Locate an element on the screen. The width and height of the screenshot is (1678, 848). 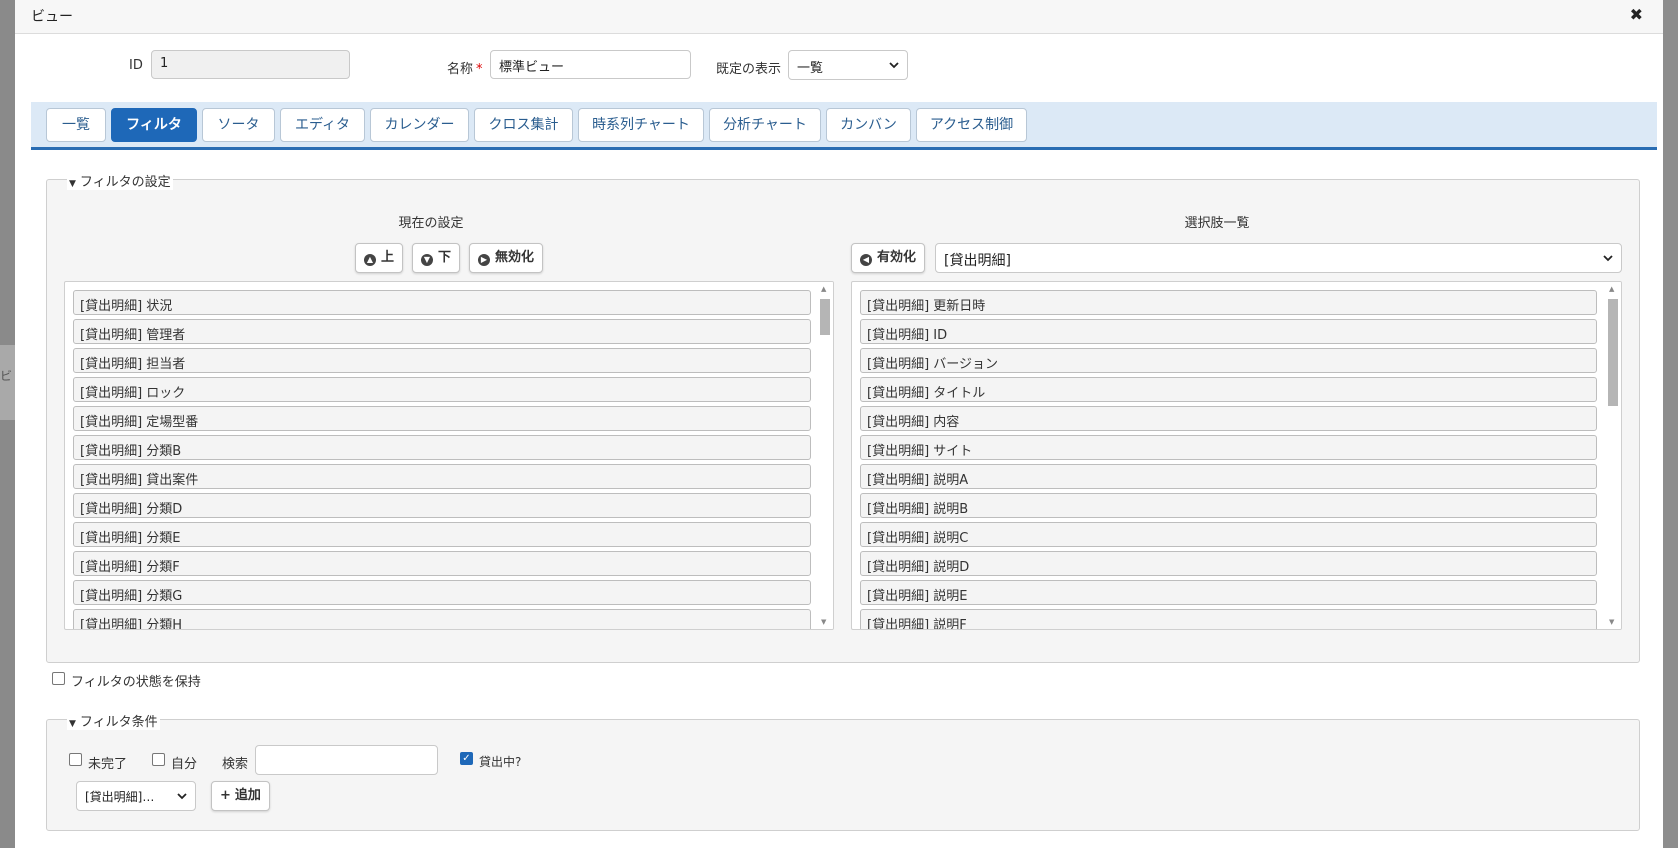
current-list-scrollbar: ▲ ▼ is located at coordinates (825, 455).